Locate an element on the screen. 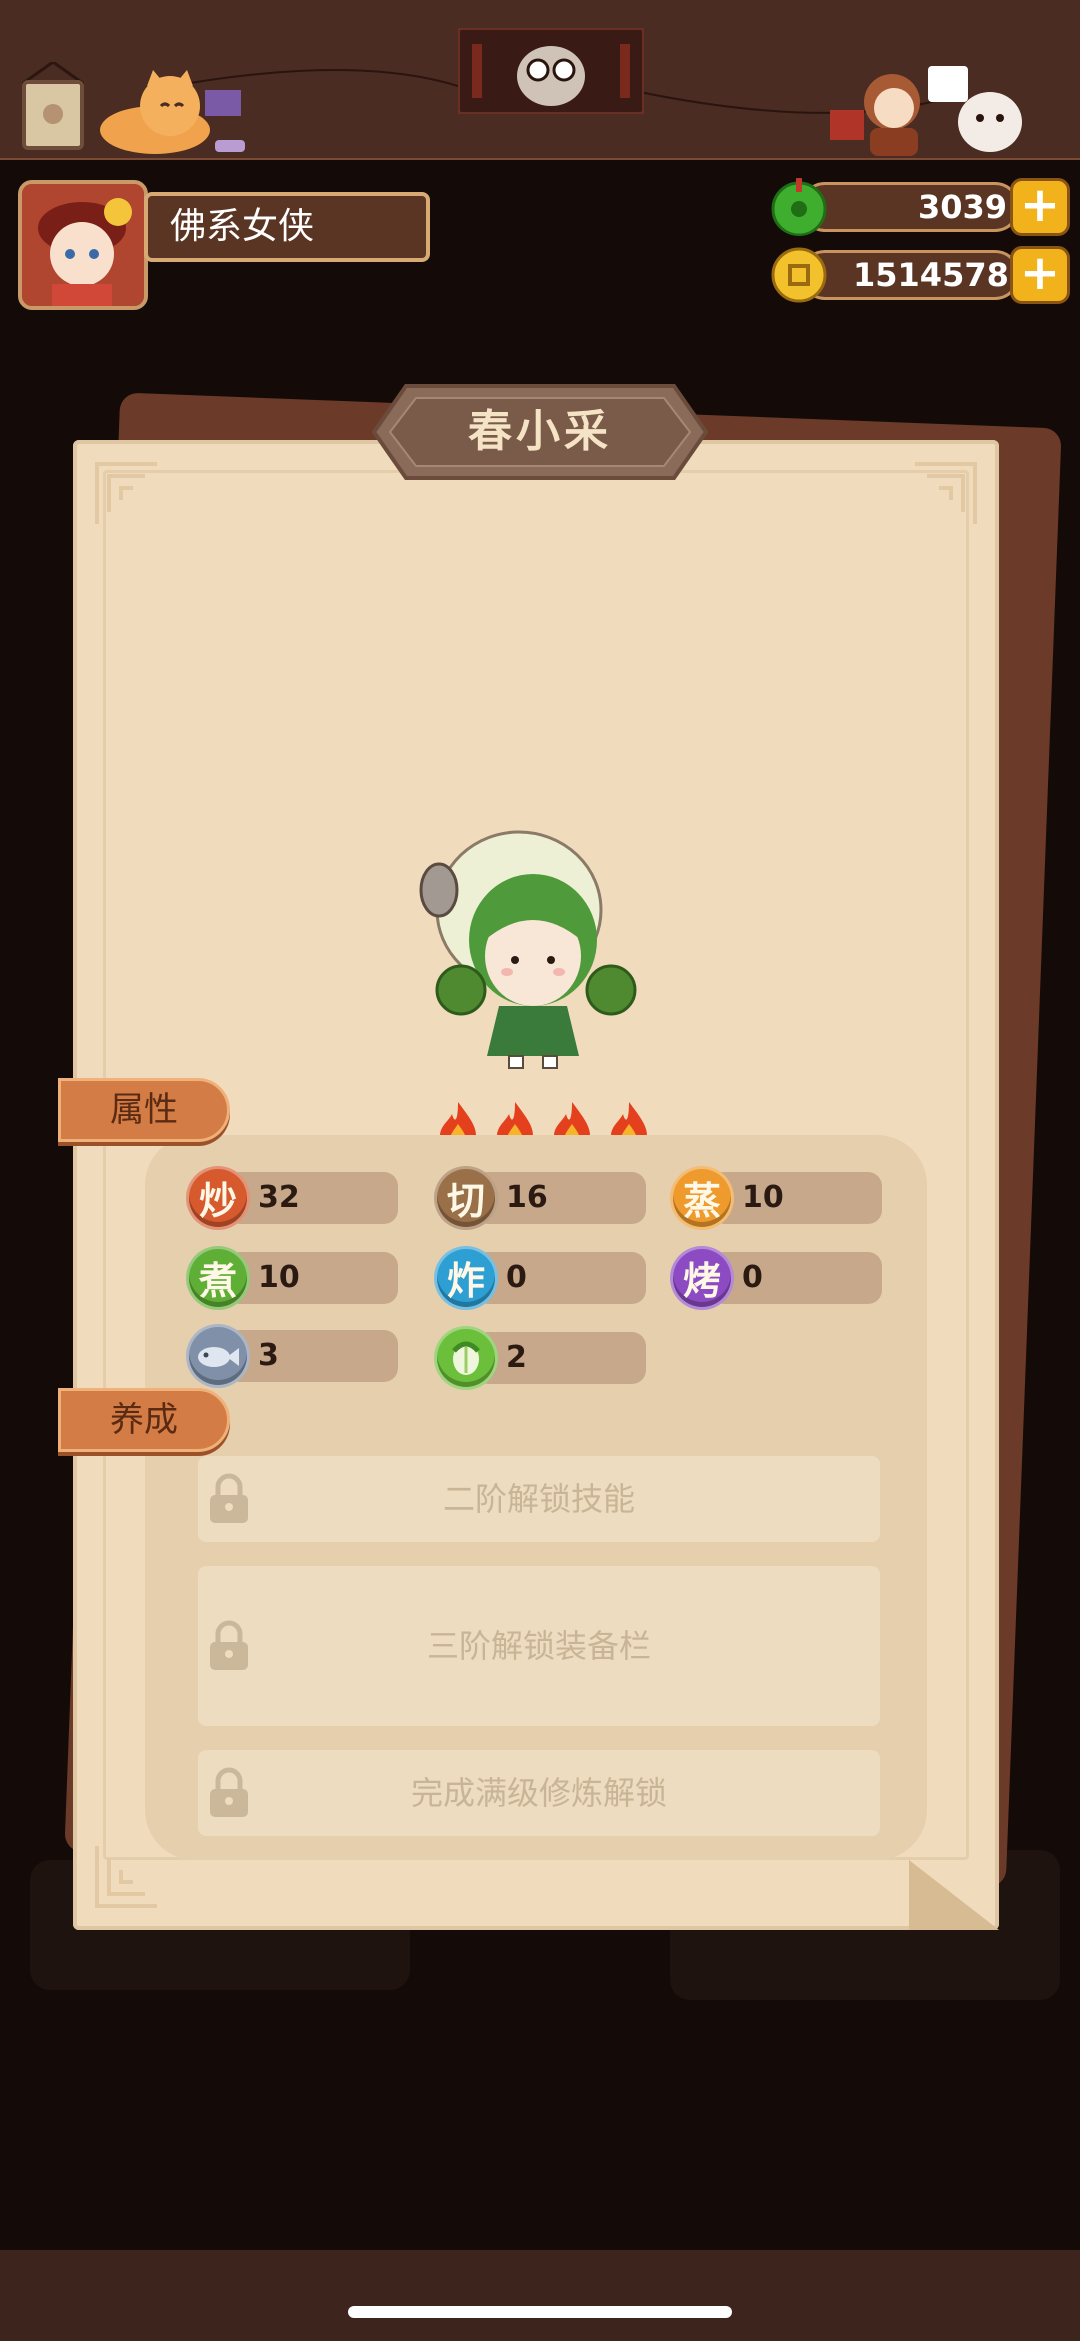 The height and width of the screenshot is (2341, 1080). tab-training: 养成 is located at coordinates (144, 1420).